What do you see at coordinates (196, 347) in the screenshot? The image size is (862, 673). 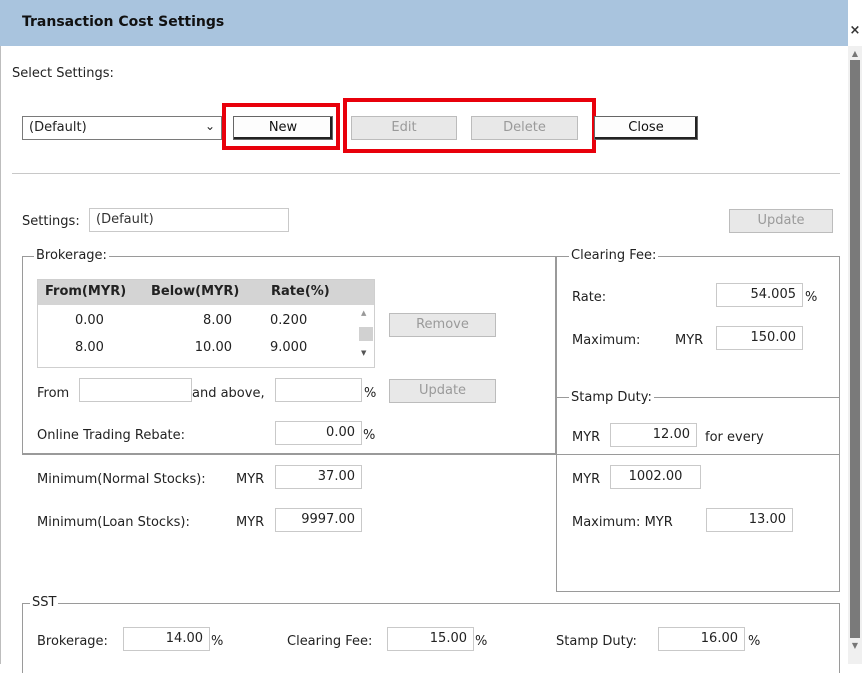 I see `row-2-below: 10.00` at bounding box center [196, 347].